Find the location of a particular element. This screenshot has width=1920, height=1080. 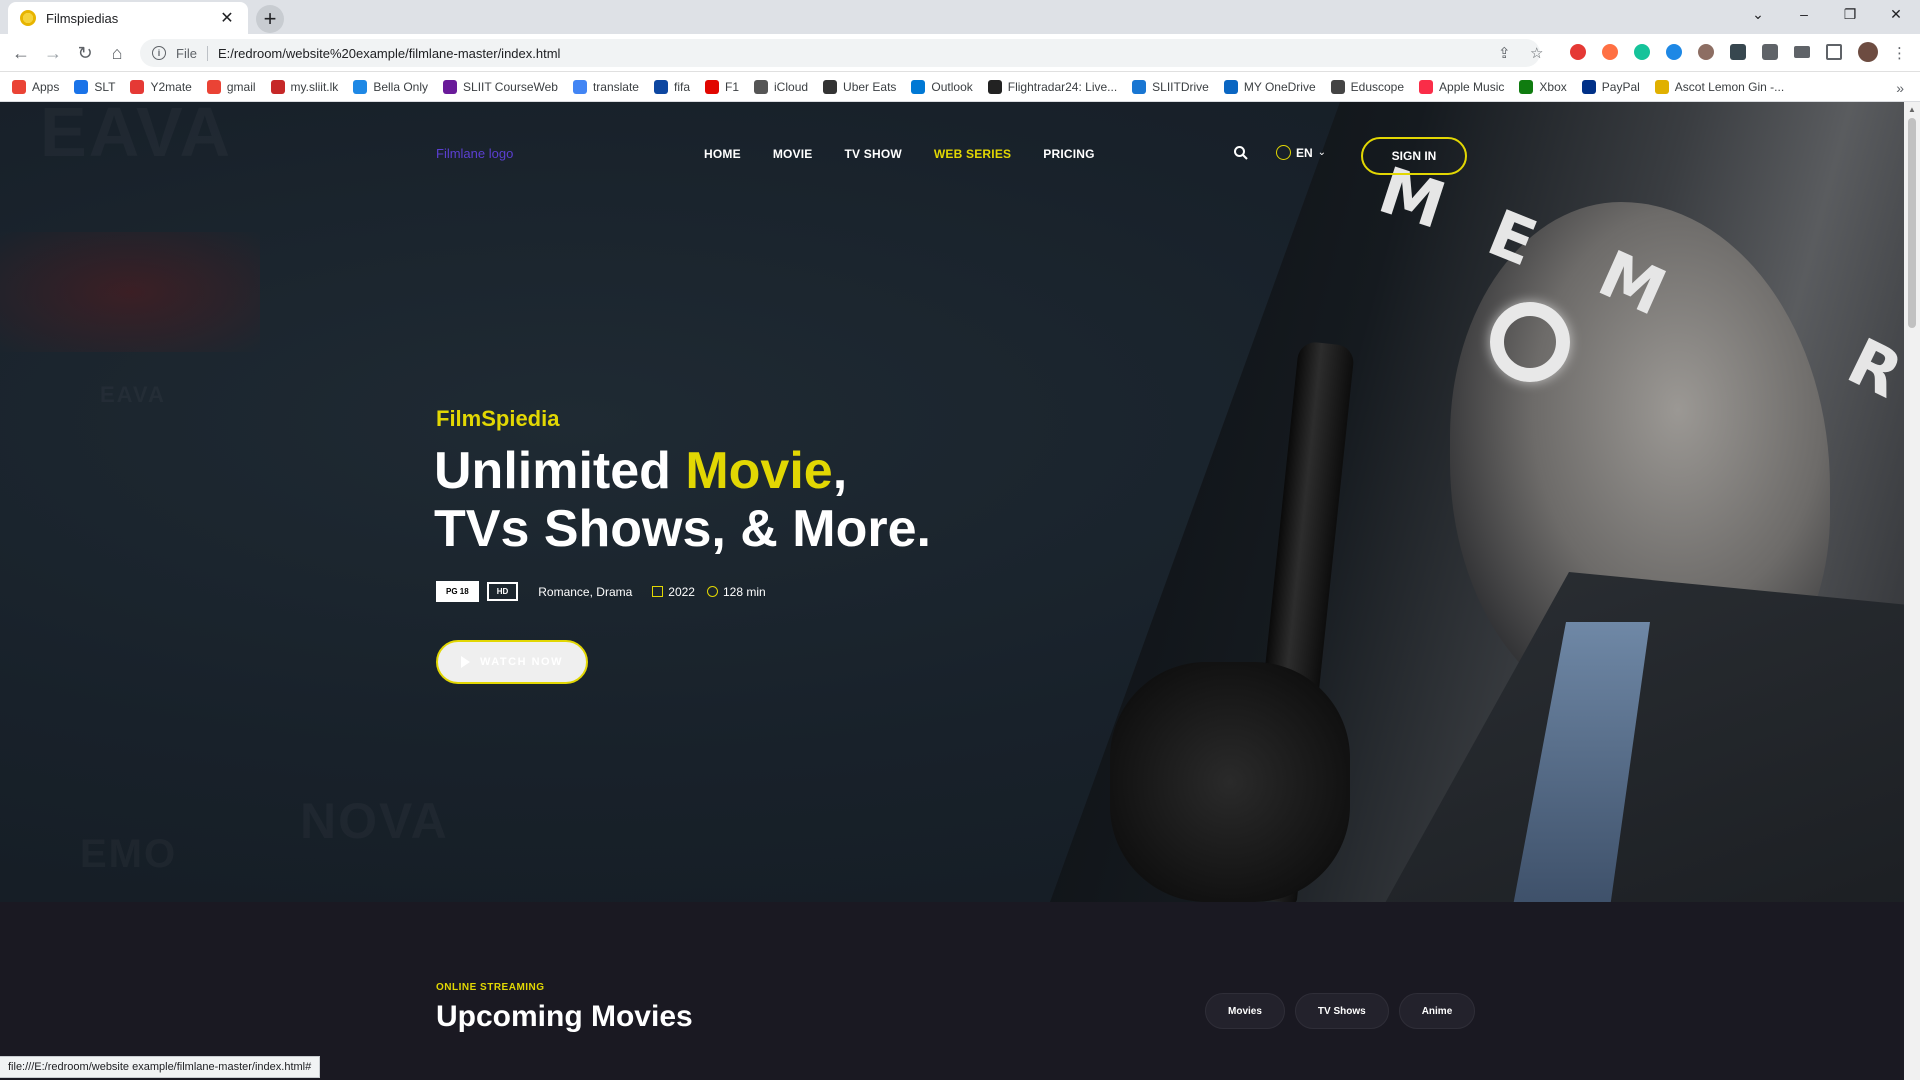

watch-now-label: WATCH NOW is located at coordinates (521, 662).